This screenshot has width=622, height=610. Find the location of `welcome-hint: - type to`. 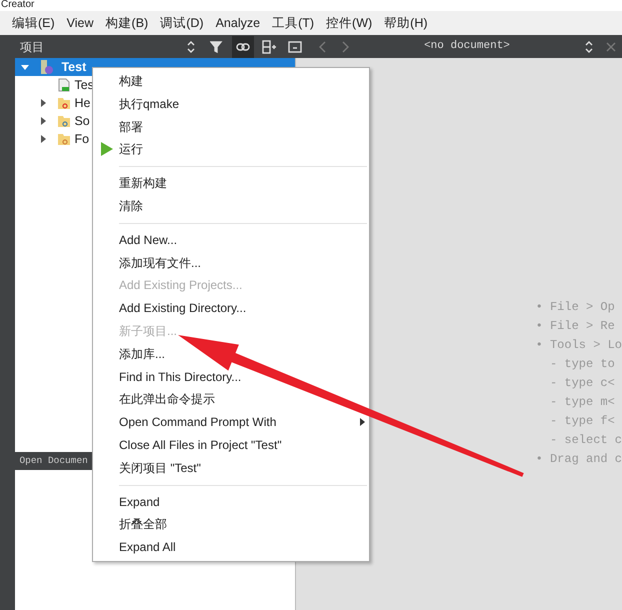

welcome-hint: - type to is located at coordinates (582, 364).